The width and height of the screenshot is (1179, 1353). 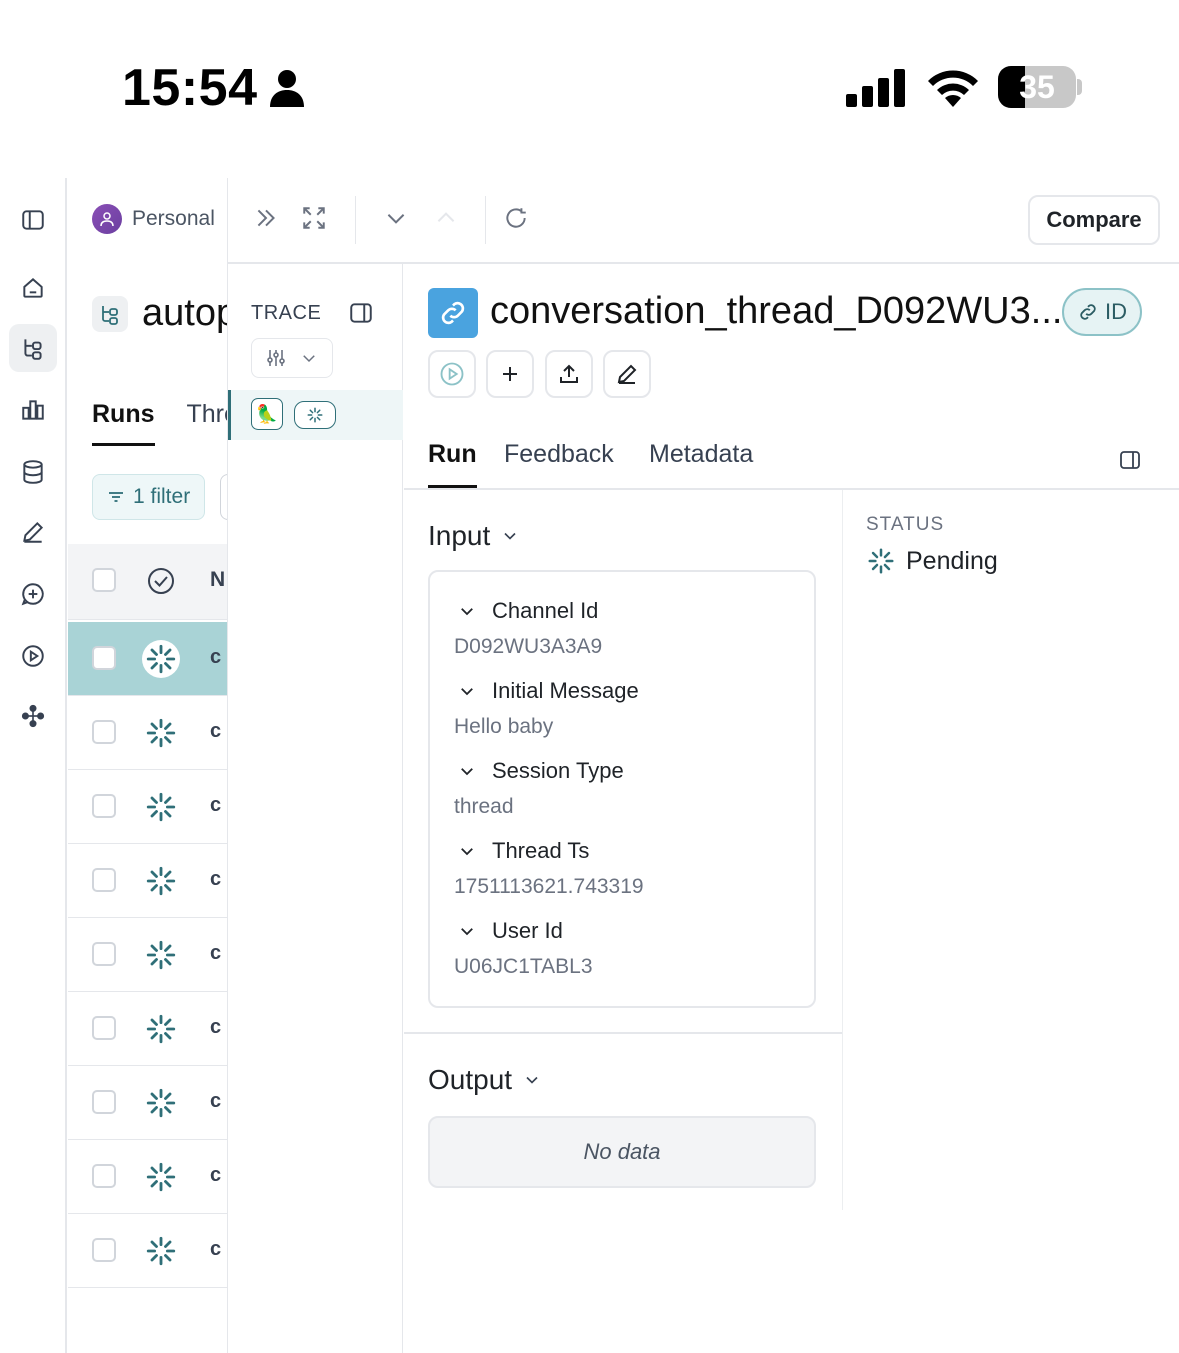 What do you see at coordinates (701, 462) in the screenshot?
I see `tab-metadata: Metadata` at bounding box center [701, 462].